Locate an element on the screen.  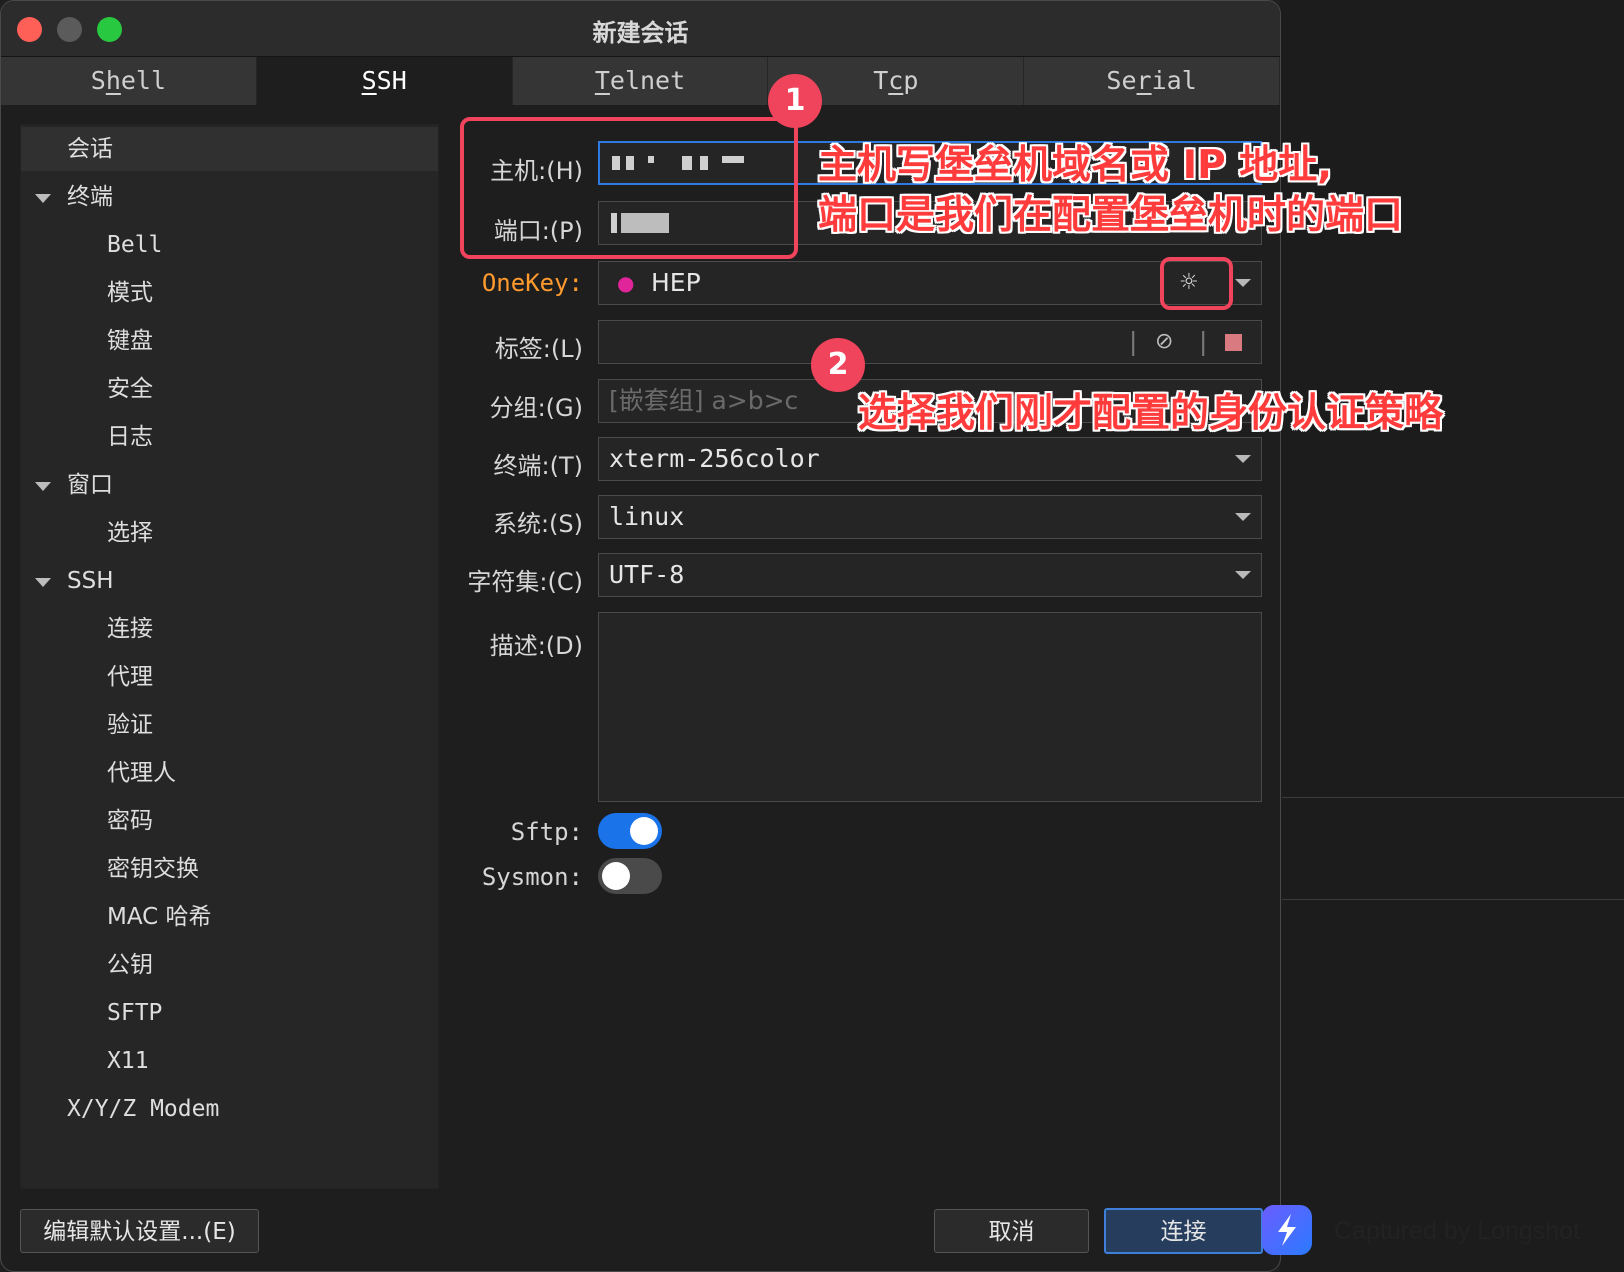
sidebar-item-session: 会话 is located at coordinates (229, 149).